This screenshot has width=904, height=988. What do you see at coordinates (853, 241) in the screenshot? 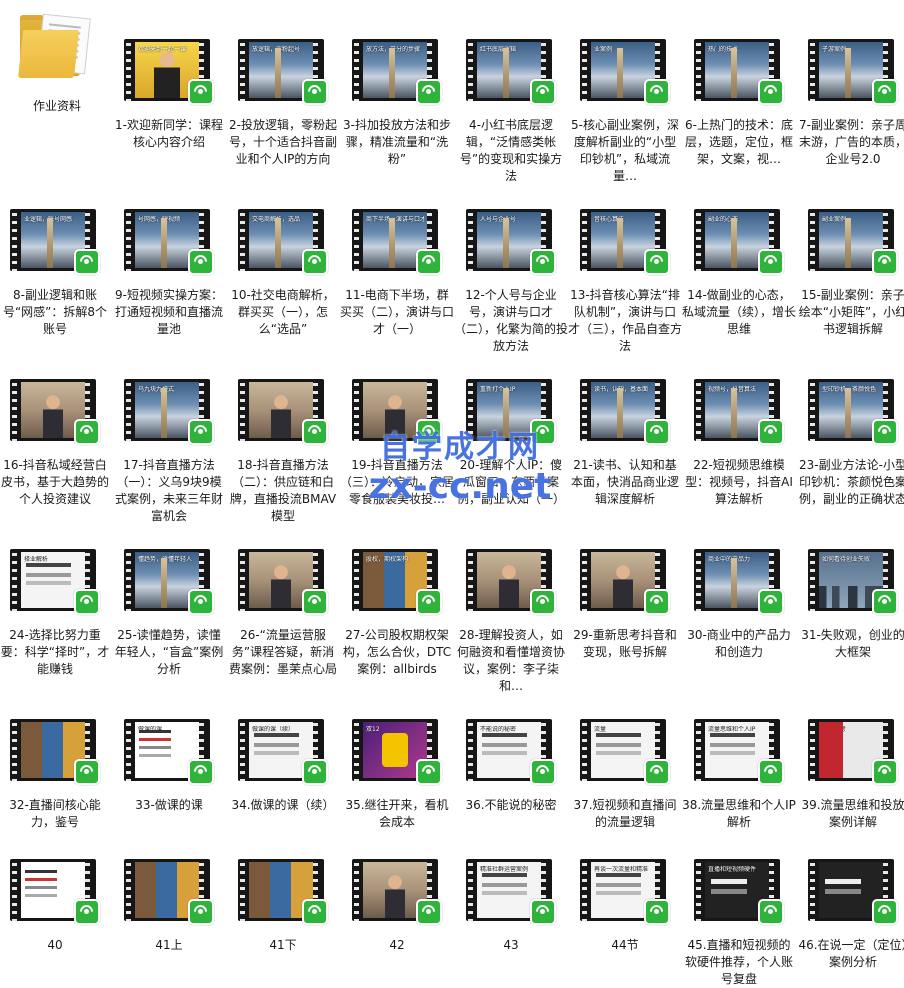
I see `video-thumbnail: 副业案例` at bounding box center [853, 241].